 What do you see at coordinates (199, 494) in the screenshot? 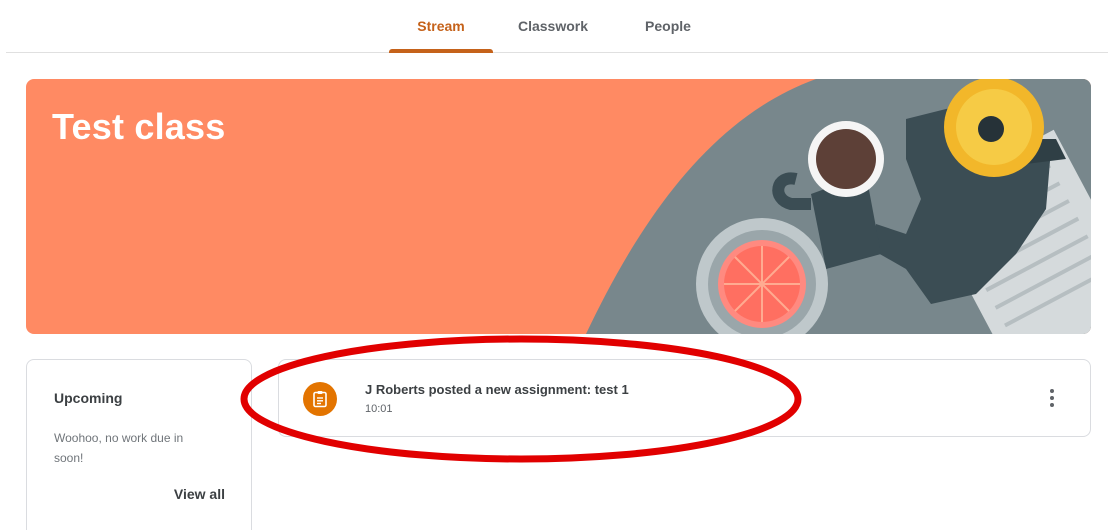
I see `view-all-link: View all` at bounding box center [199, 494].